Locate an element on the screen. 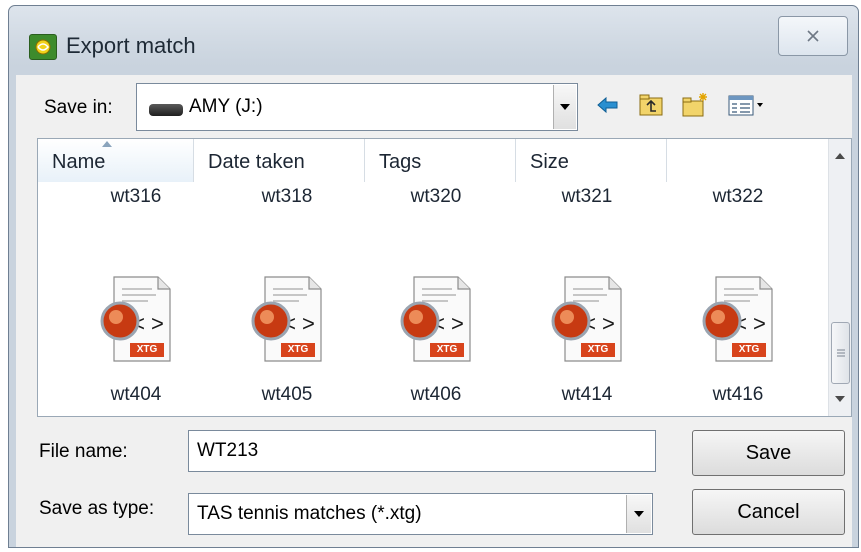 The width and height of the screenshot is (861, 552). column-header-date: Date taken is located at coordinates (279, 160).